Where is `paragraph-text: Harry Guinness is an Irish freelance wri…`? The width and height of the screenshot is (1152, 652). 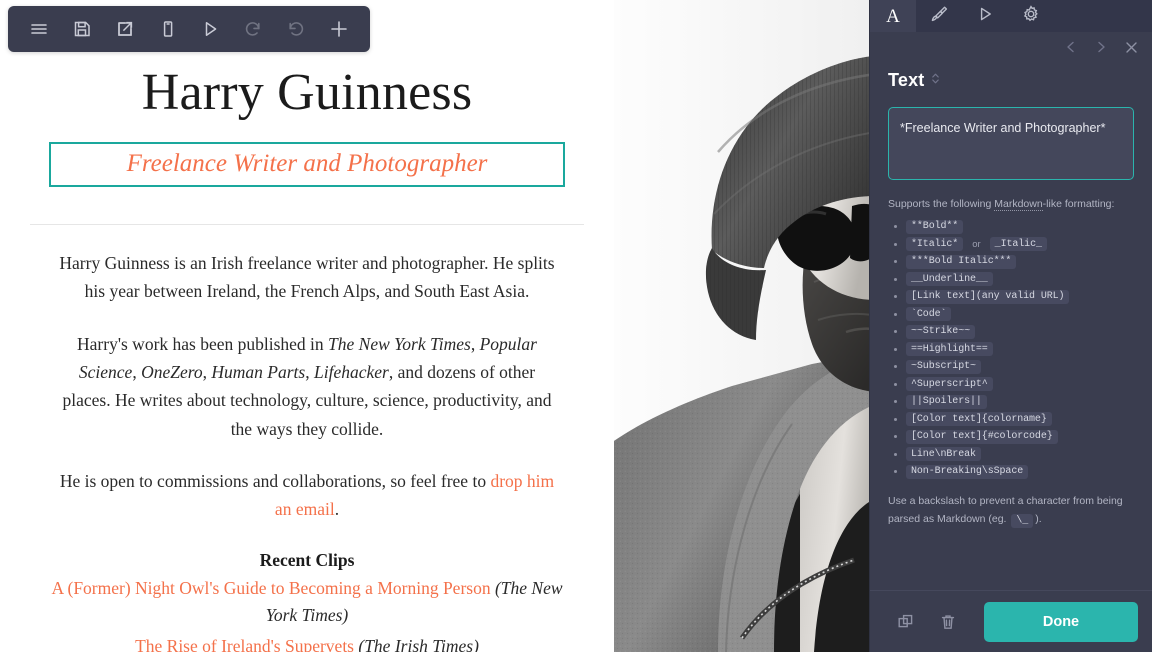
paragraph-text: Harry Guinness is an Irish freelance wri… is located at coordinates (307, 277).